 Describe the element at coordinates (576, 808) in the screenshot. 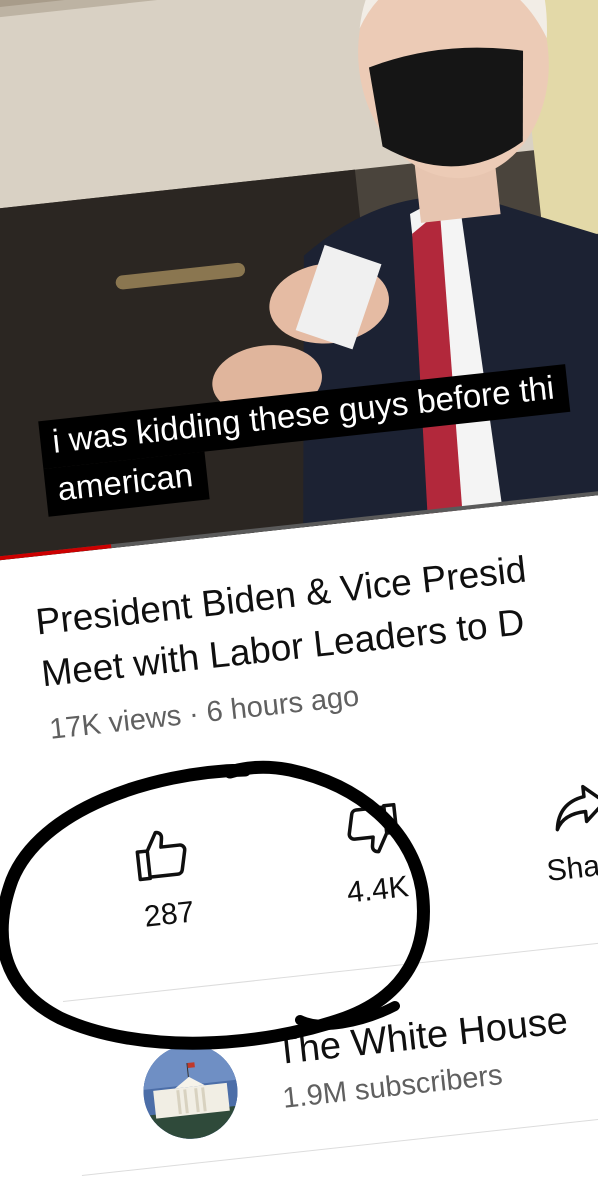

I see `share-arrow-icon` at that location.